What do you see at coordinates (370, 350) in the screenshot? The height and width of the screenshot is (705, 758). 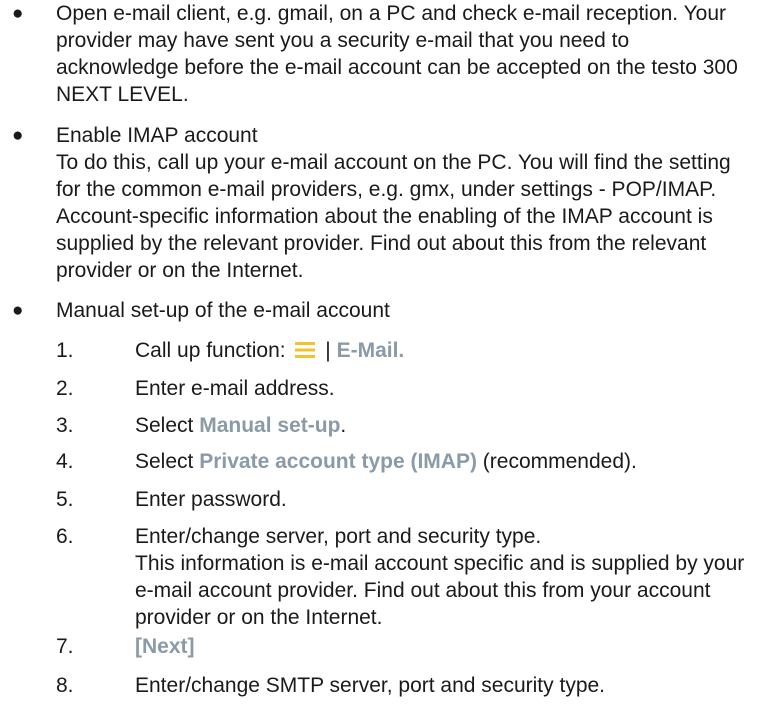 I see `ui-term-email: E-Mail.` at bounding box center [370, 350].